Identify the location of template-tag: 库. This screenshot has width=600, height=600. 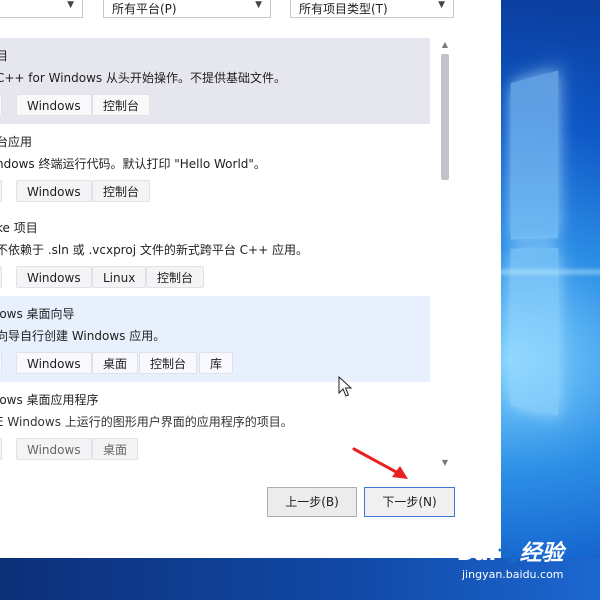
(216, 363).